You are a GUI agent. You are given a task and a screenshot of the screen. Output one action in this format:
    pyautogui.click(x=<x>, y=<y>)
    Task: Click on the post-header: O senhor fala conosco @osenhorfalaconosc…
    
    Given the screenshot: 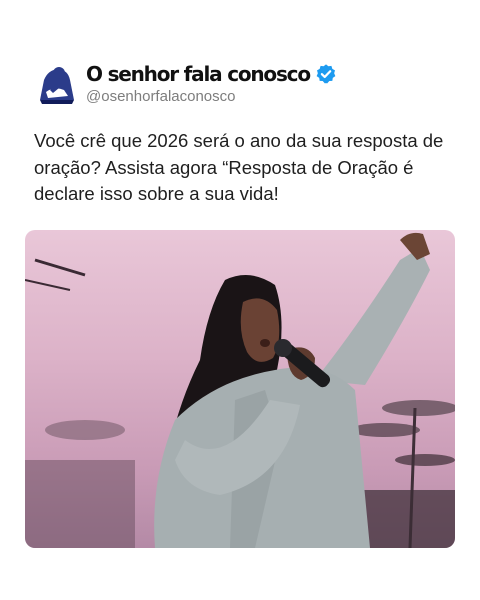 What is the action you would take?
    pyautogui.click(x=244, y=85)
    